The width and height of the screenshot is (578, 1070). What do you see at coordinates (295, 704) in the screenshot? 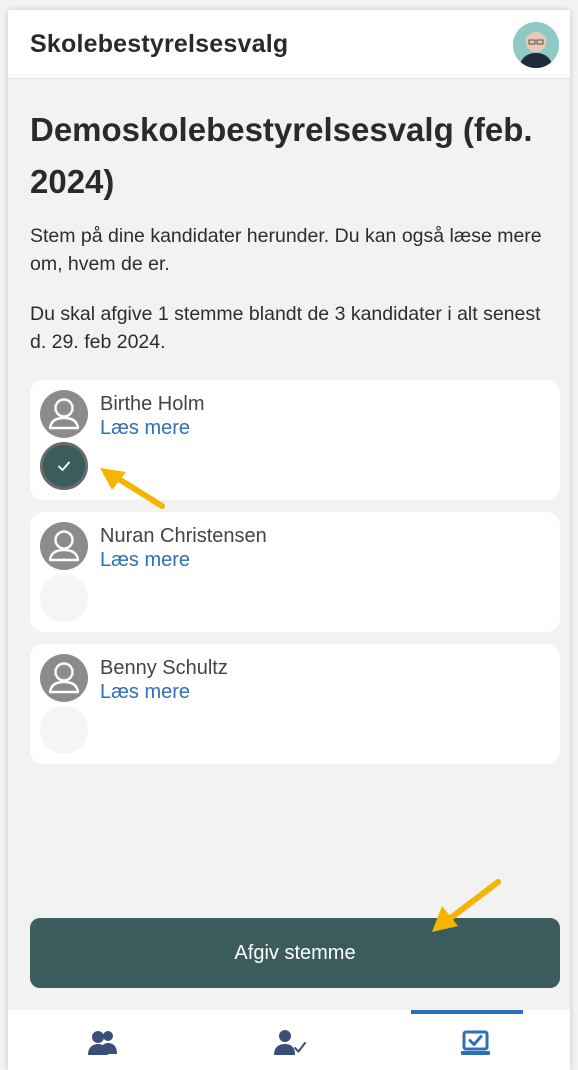
I see `candidate-card: Benny Schultz Læs mere` at bounding box center [295, 704].